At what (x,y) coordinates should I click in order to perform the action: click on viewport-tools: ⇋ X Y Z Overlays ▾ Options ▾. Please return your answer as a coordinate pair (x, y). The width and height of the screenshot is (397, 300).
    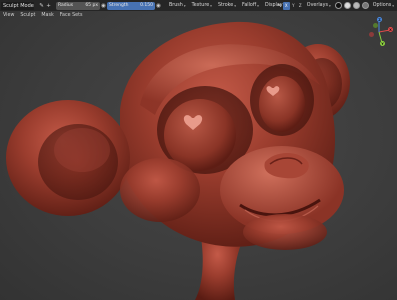
    Looking at the image, I should click on (336, 5).